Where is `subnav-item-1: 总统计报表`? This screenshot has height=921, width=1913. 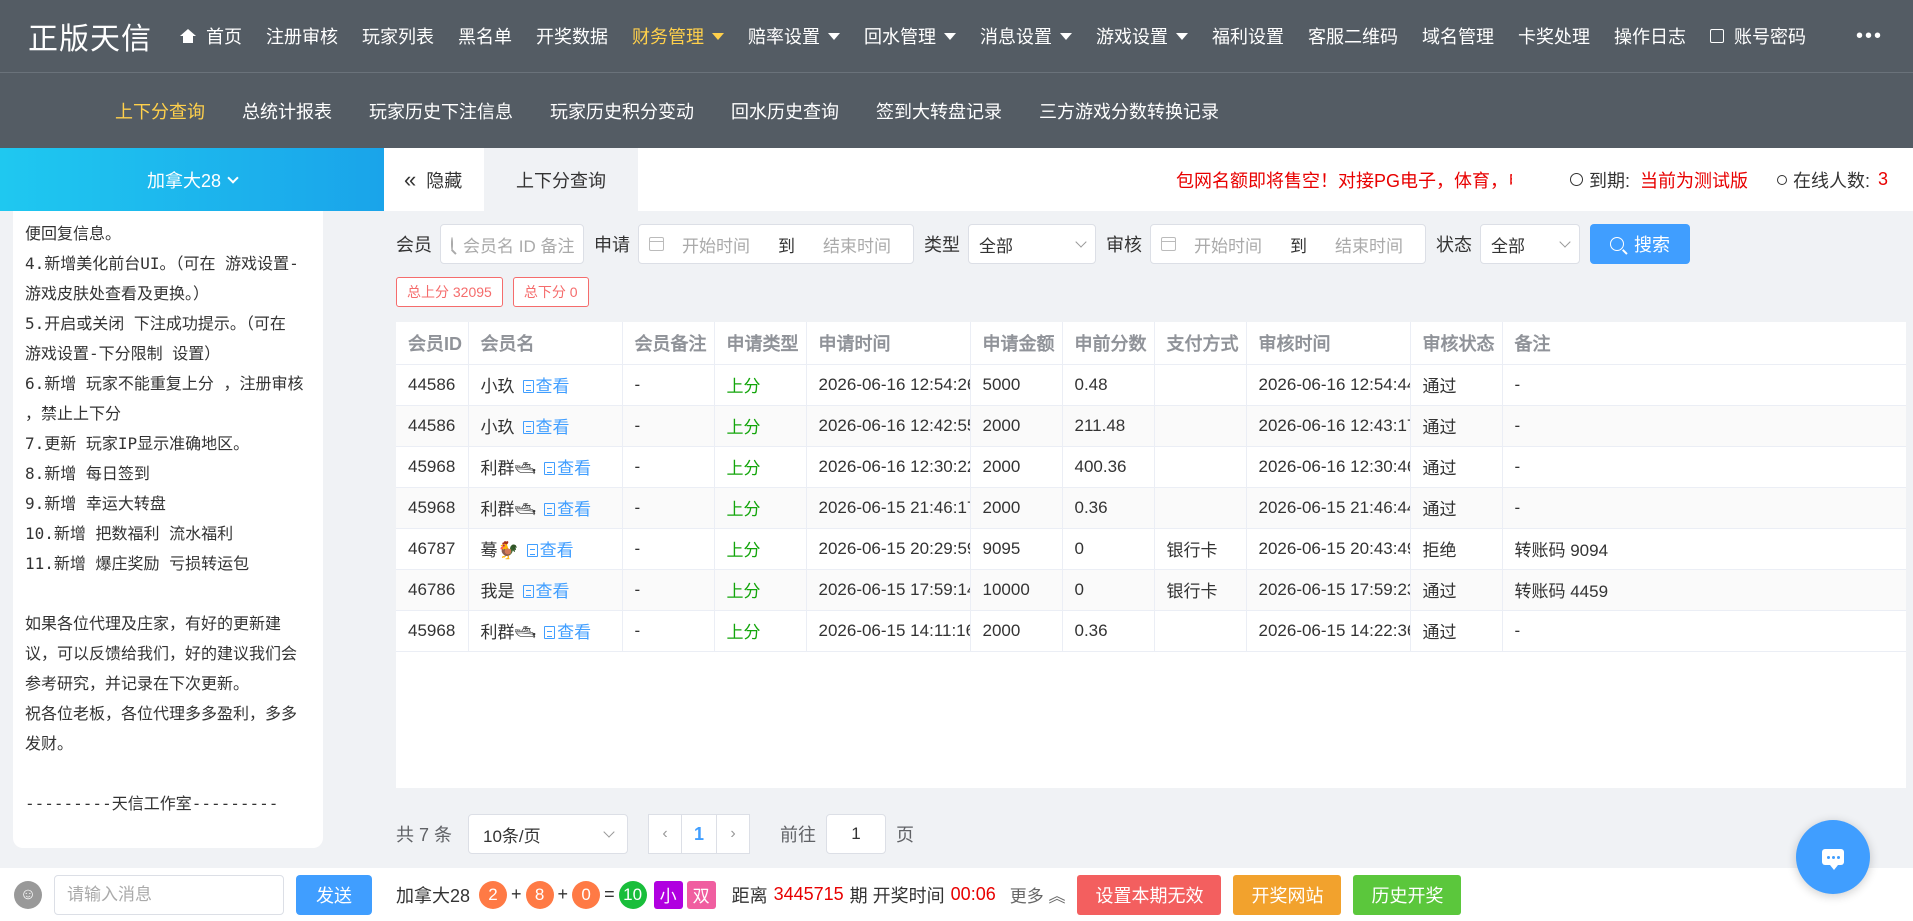 subnav-item-1: 总统计报表 is located at coordinates (287, 111).